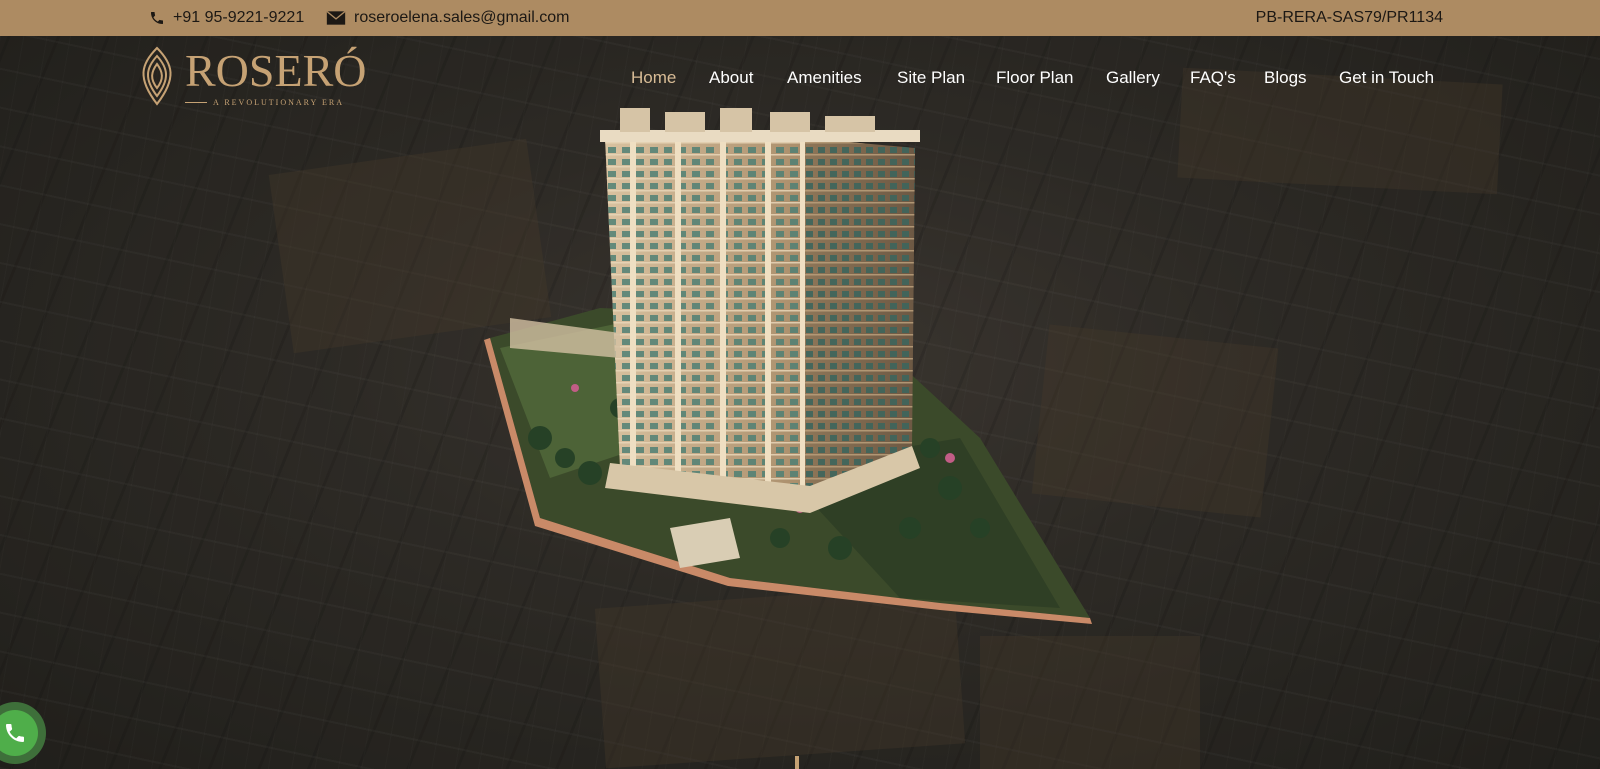 The height and width of the screenshot is (769, 1600). Describe the element at coordinates (15, 733) in the screenshot. I see `whatsapp-phone-icon` at that location.